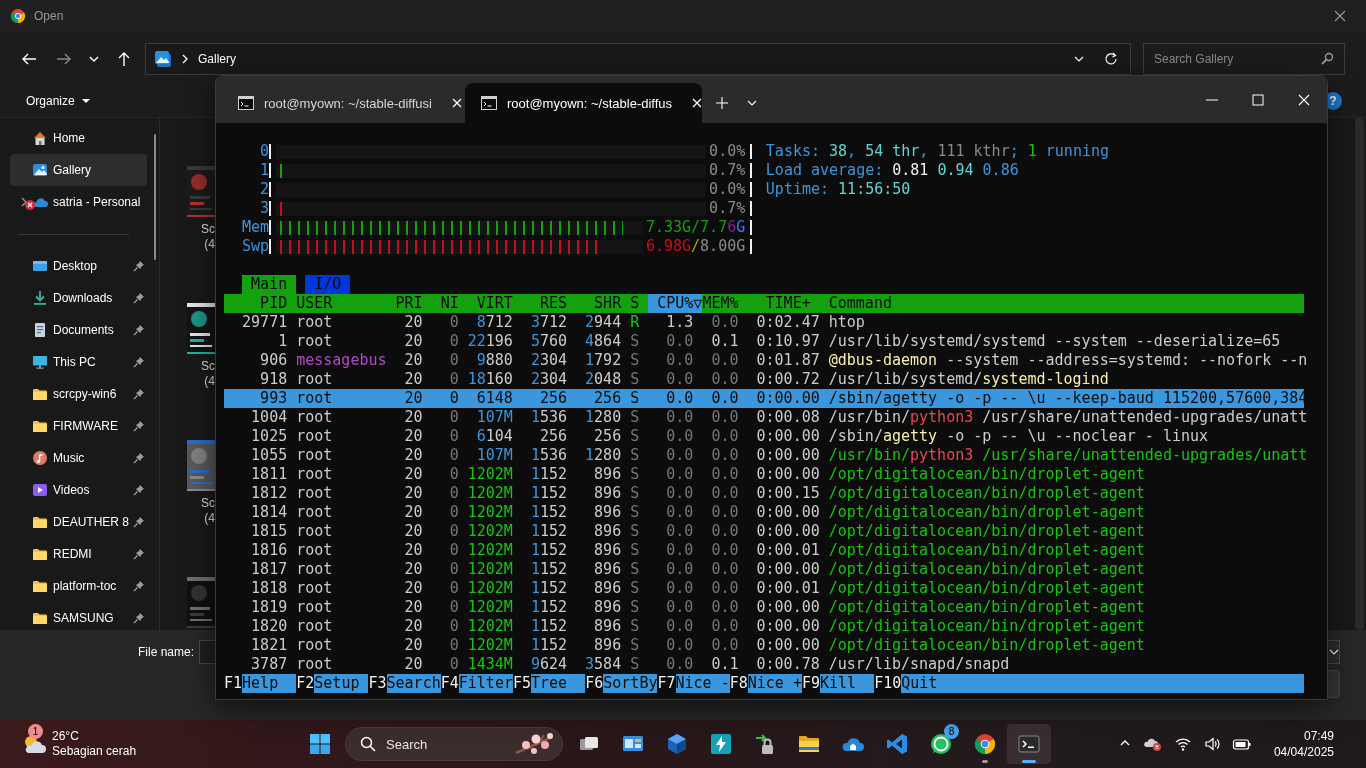  What do you see at coordinates (787, 417) in the screenshot?
I see `table-cell-text: 0:00.08` at bounding box center [787, 417].